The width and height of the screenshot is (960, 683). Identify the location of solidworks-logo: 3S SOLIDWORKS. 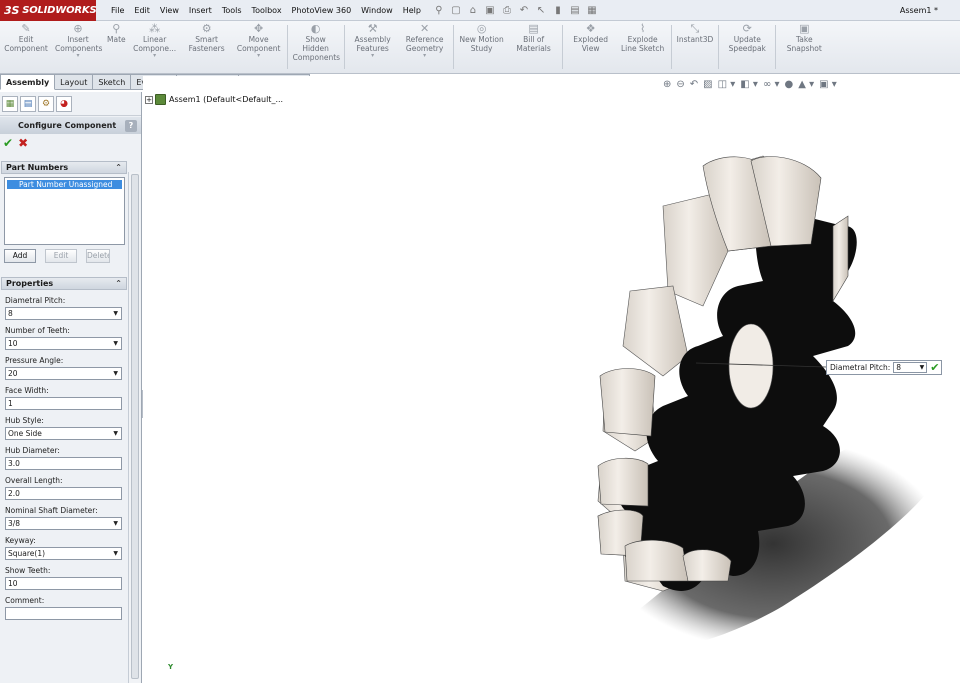
(48, 10).